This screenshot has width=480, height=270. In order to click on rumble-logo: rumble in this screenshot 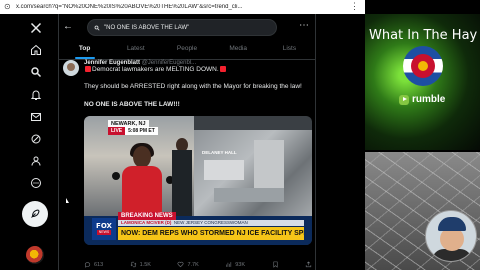, I will do `click(422, 99)`.